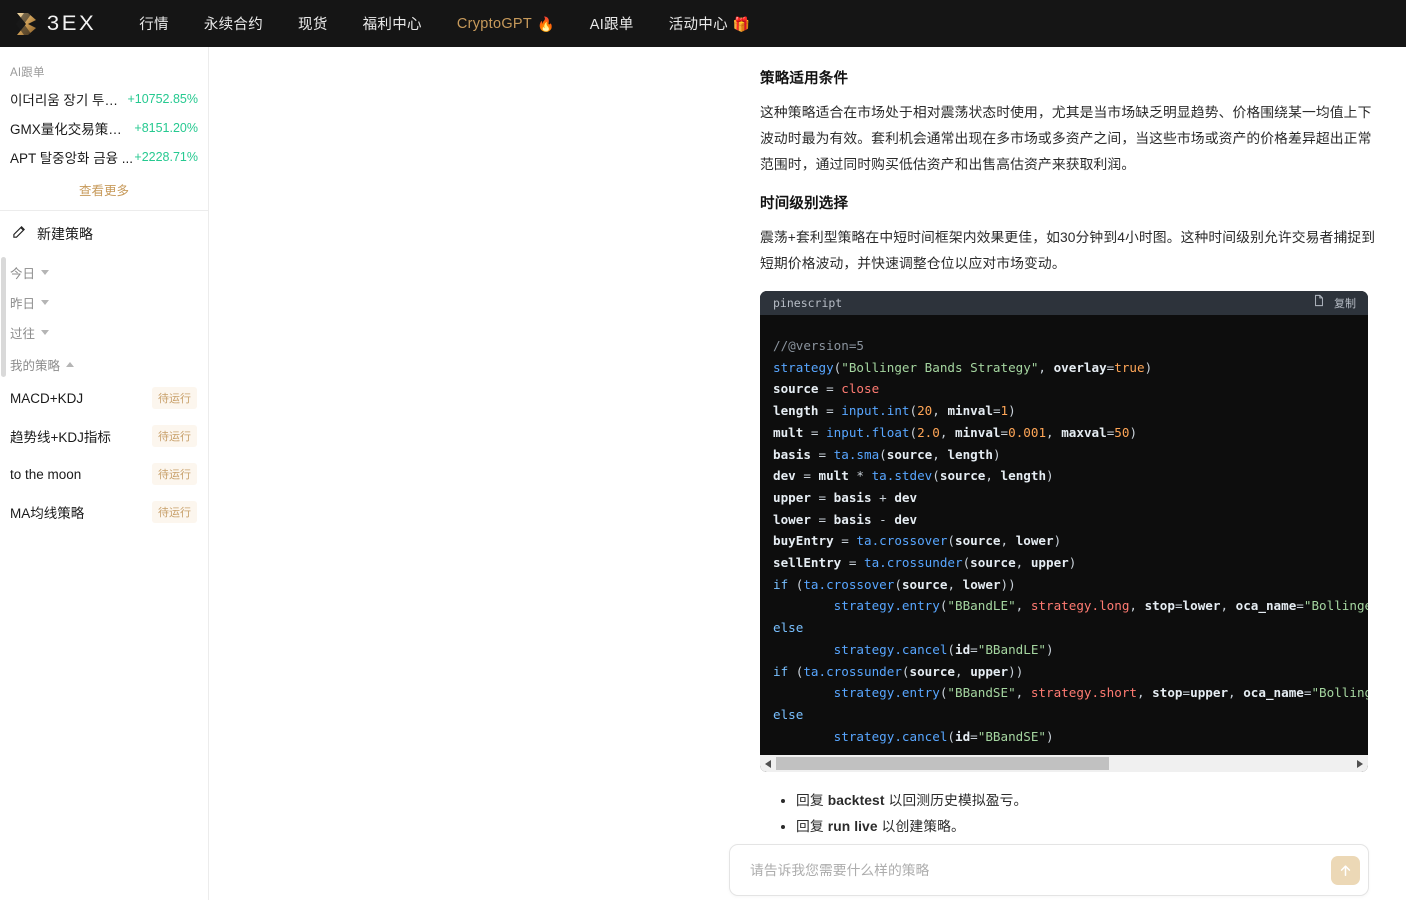 This screenshot has width=1406, height=900. I want to click on list-item: 回复 run live 以创建策略。, so click(1088, 827).